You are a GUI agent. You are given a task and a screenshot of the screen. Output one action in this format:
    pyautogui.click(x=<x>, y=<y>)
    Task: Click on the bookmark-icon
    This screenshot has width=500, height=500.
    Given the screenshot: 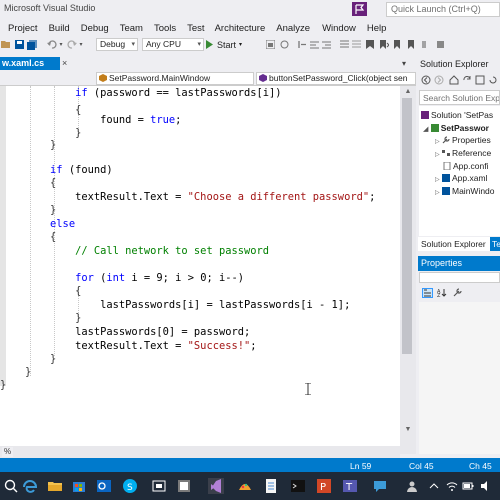 What is the action you would take?
    pyautogui.click(x=370, y=44)
    